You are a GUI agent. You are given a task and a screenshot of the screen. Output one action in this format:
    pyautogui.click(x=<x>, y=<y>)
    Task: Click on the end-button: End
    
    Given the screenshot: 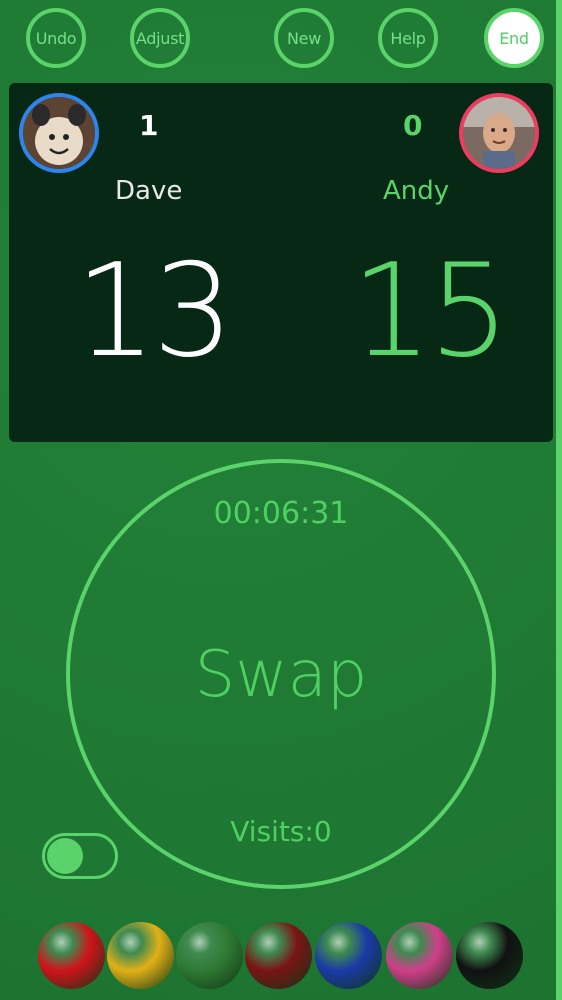 What is the action you would take?
    pyautogui.click(x=514, y=38)
    